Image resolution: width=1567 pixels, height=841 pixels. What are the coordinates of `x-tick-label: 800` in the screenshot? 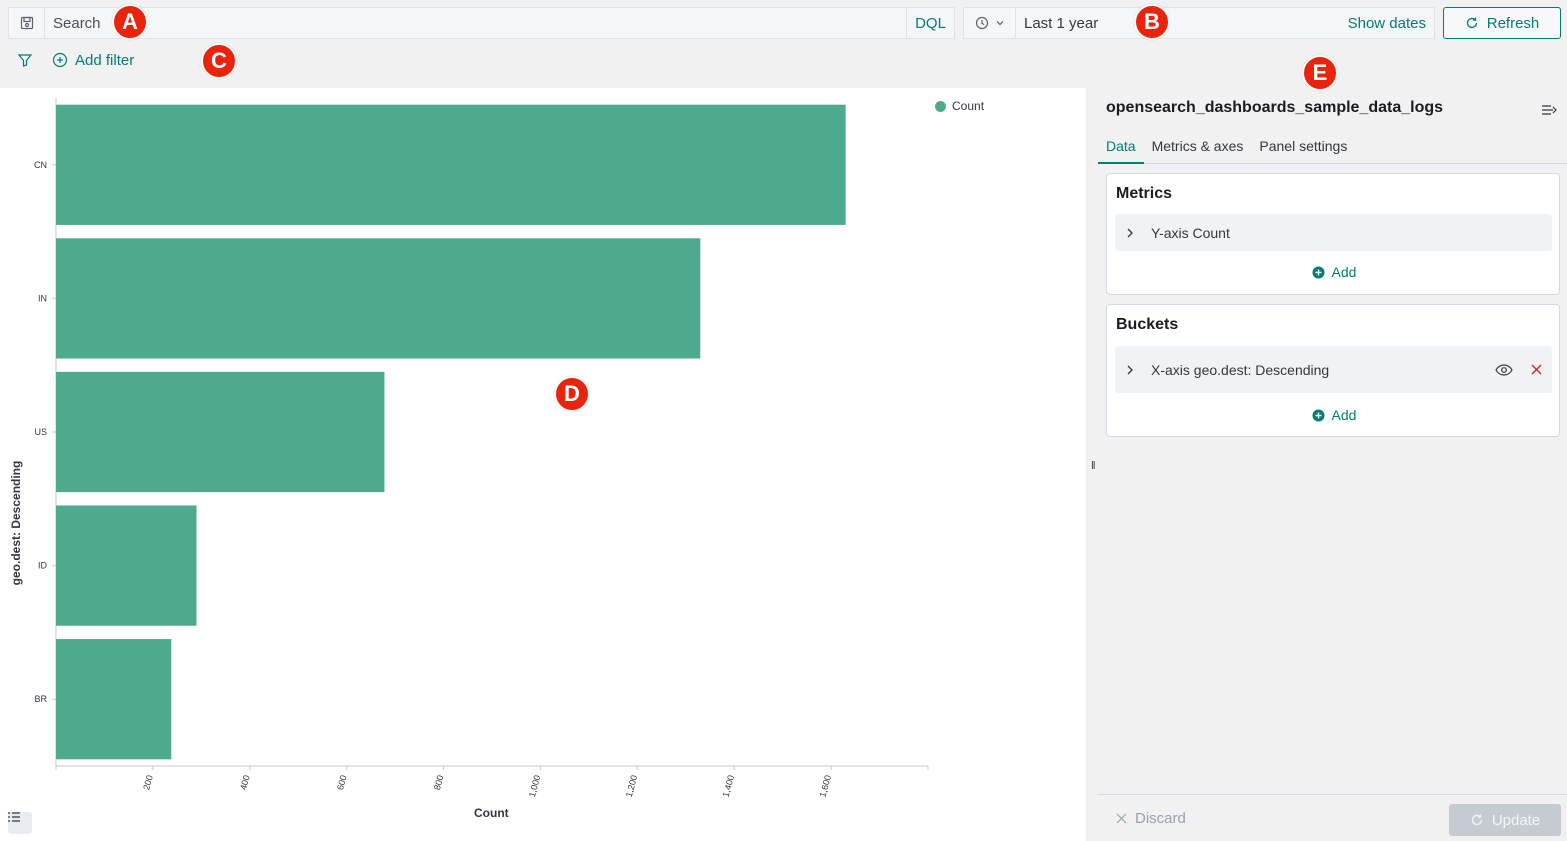 It's located at (439, 782).